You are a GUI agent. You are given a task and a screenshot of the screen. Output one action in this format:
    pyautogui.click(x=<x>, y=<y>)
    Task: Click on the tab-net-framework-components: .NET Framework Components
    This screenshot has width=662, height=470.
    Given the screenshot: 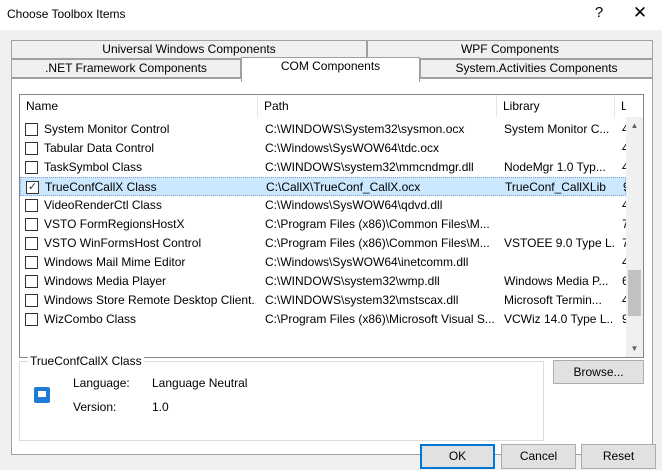 What is the action you would take?
    pyautogui.click(x=126, y=68)
    